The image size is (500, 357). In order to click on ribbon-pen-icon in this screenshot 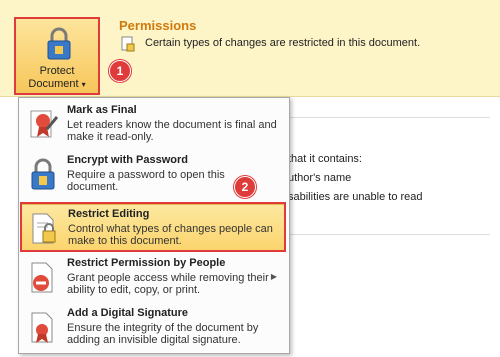, I will do `click(44, 124)`.